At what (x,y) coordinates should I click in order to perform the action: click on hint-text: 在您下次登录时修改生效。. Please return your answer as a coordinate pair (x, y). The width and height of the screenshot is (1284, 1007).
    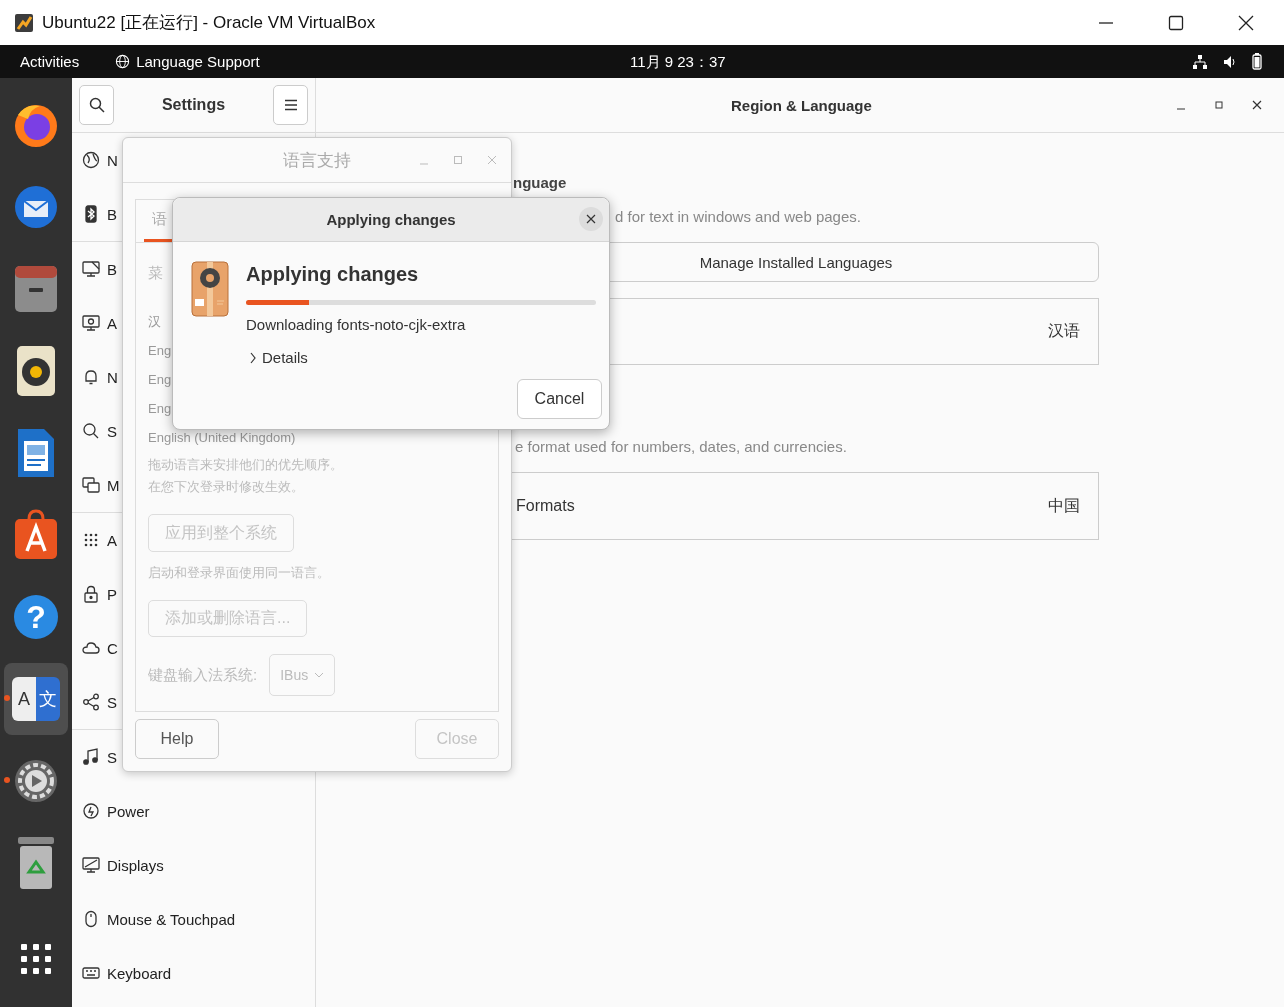
    Looking at the image, I should click on (226, 487).